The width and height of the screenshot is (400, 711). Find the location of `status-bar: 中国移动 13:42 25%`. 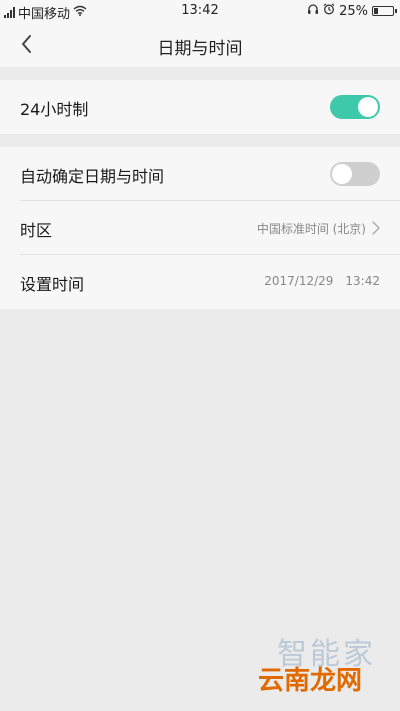

status-bar: 中国移动 13:42 25% is located at coordinates (200, 11).